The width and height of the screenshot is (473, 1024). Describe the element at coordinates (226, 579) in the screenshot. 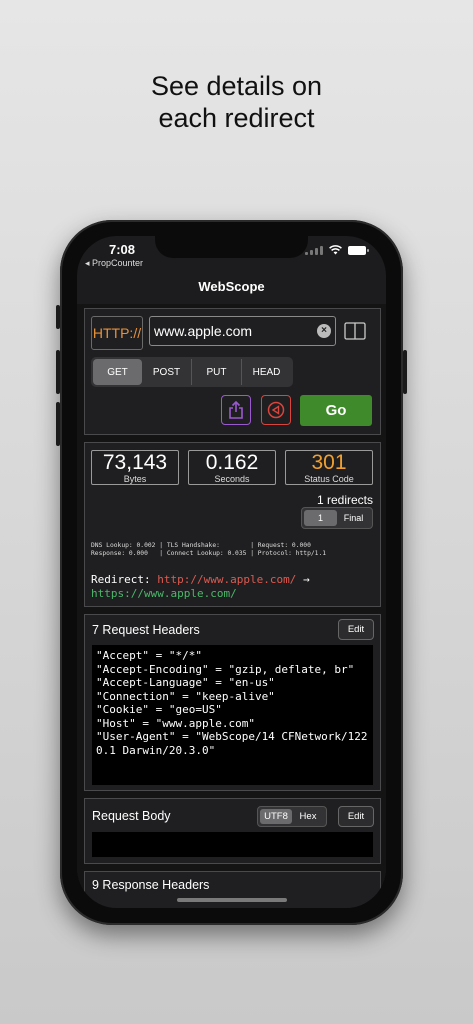

I see `redirect-from-url: http://www.apple.com/` at that location.